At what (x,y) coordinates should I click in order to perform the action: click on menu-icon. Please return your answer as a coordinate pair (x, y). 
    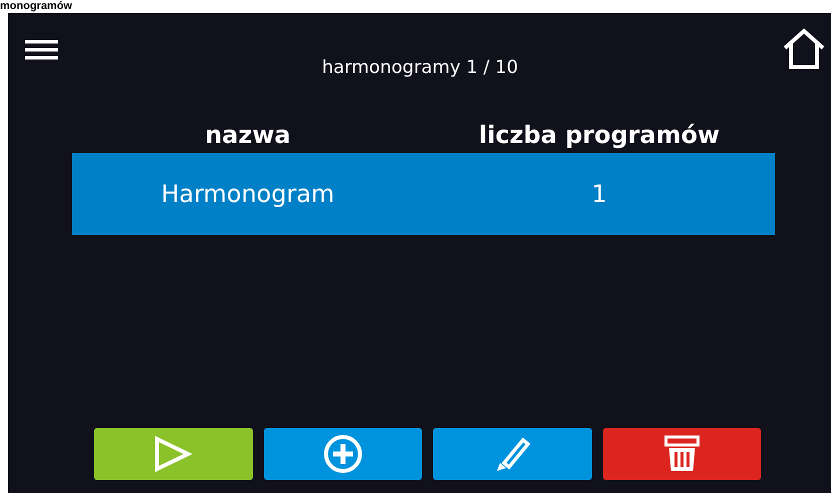
    Looking at the image, I should click on (41, 50).